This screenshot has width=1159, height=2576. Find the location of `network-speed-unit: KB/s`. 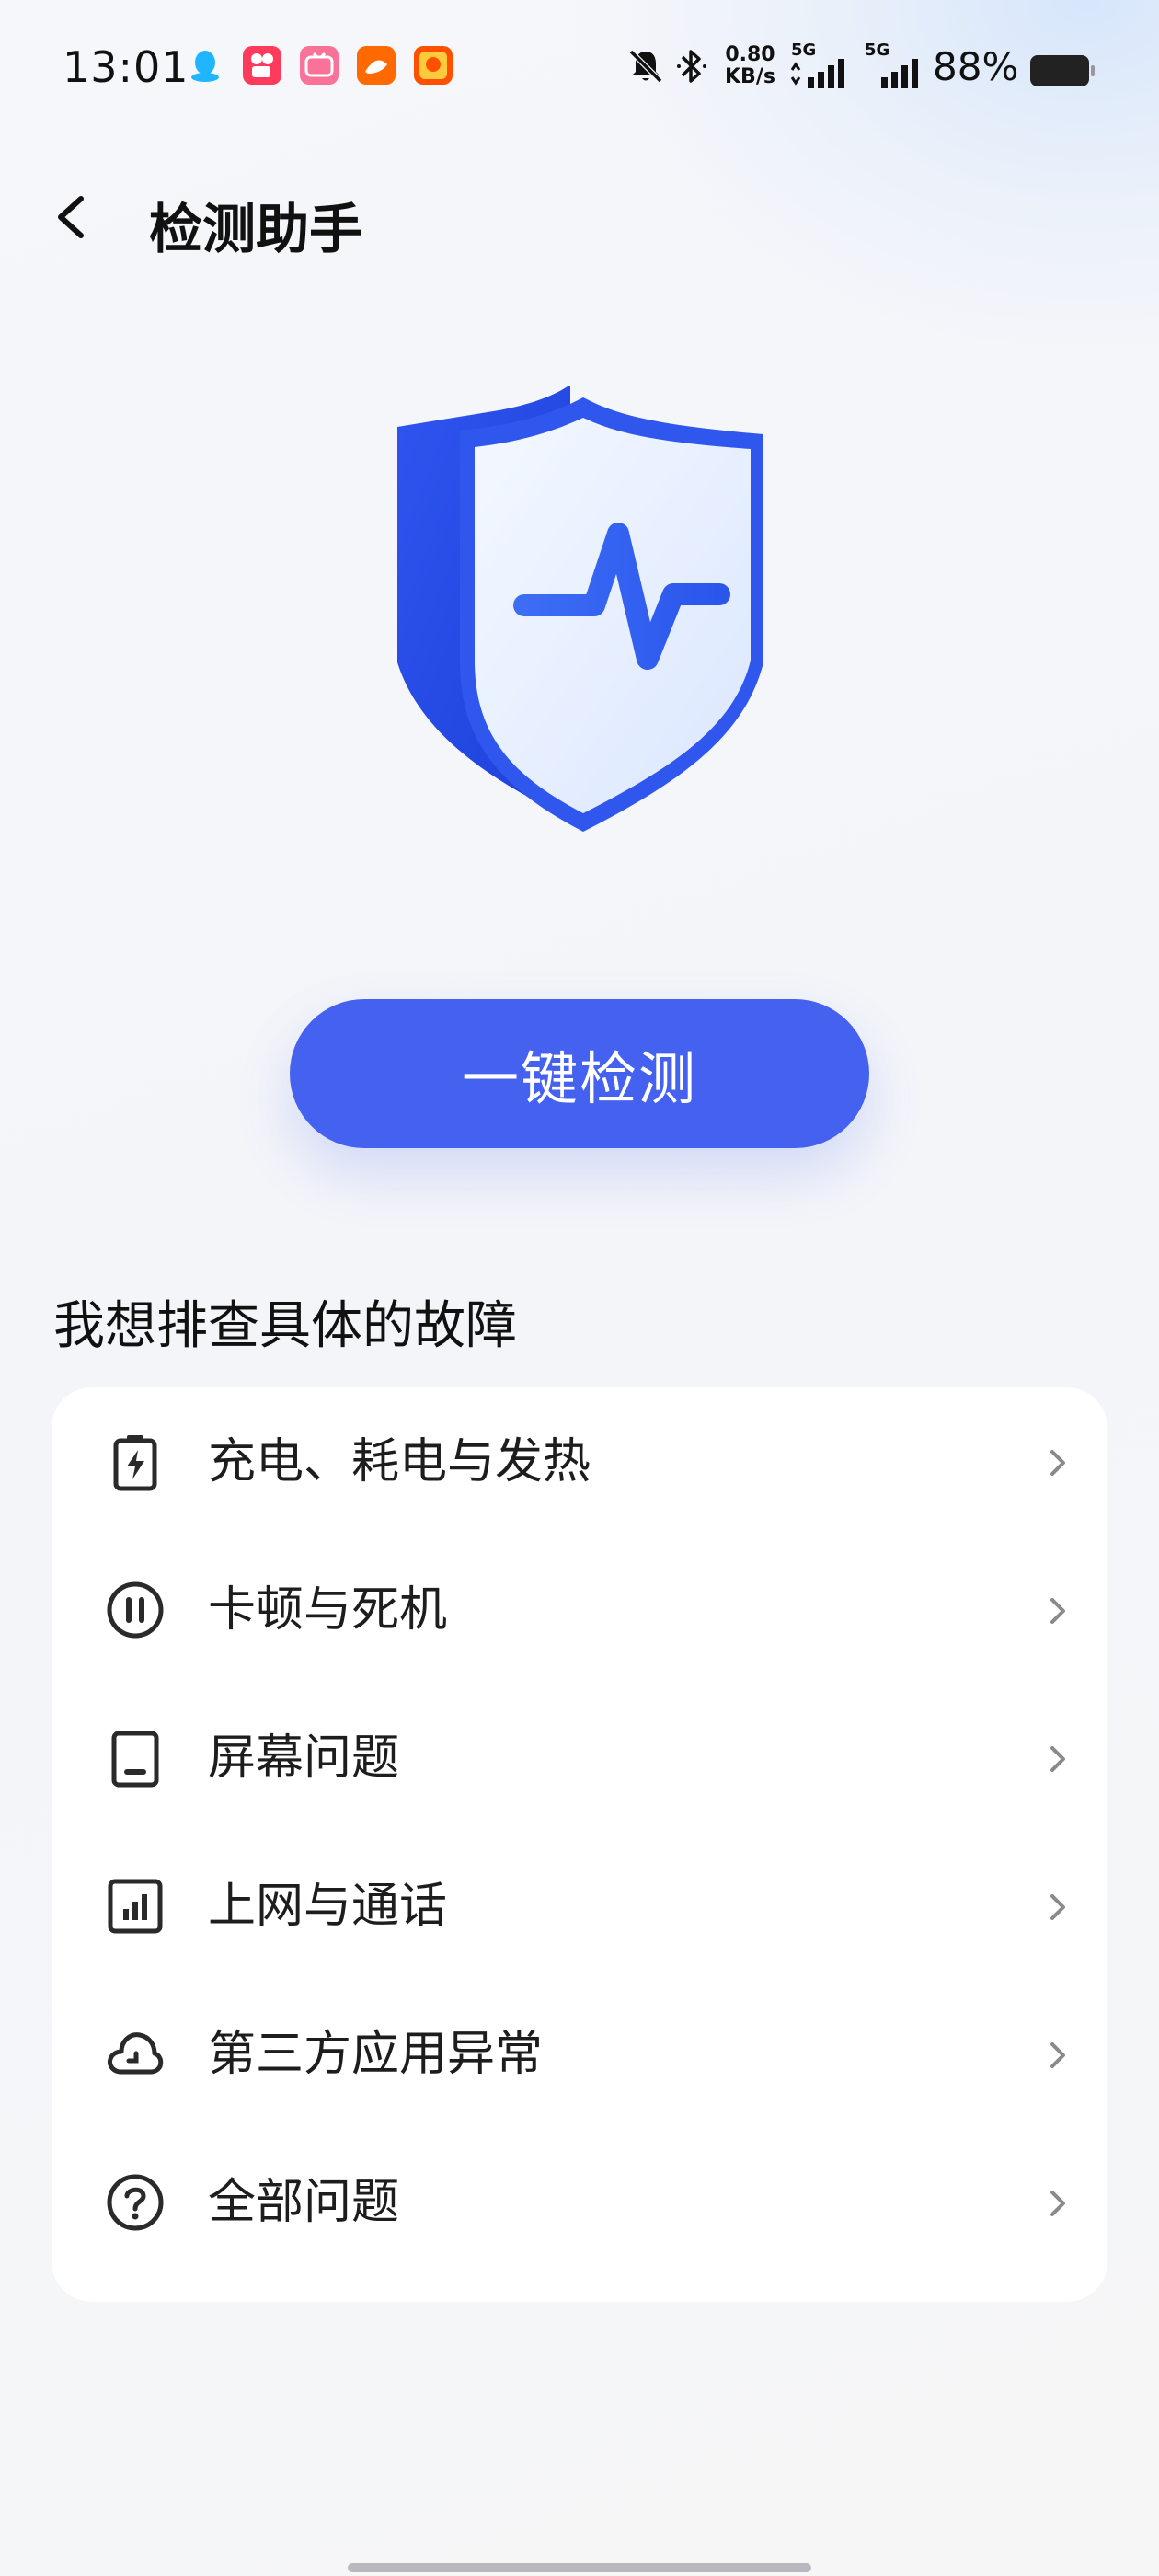

network-speed-unit: KB/s is located at coordinates (750, 76).